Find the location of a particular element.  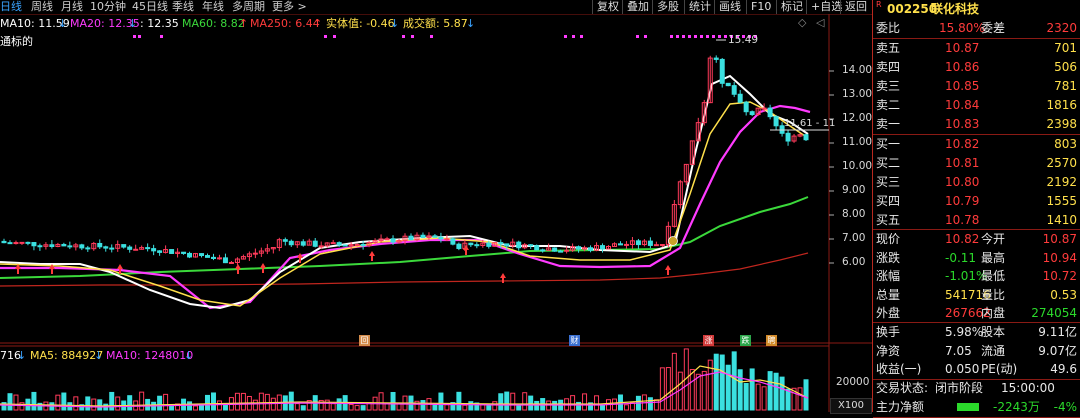

fin-label: 换手 is located at coordinates (888, 332).